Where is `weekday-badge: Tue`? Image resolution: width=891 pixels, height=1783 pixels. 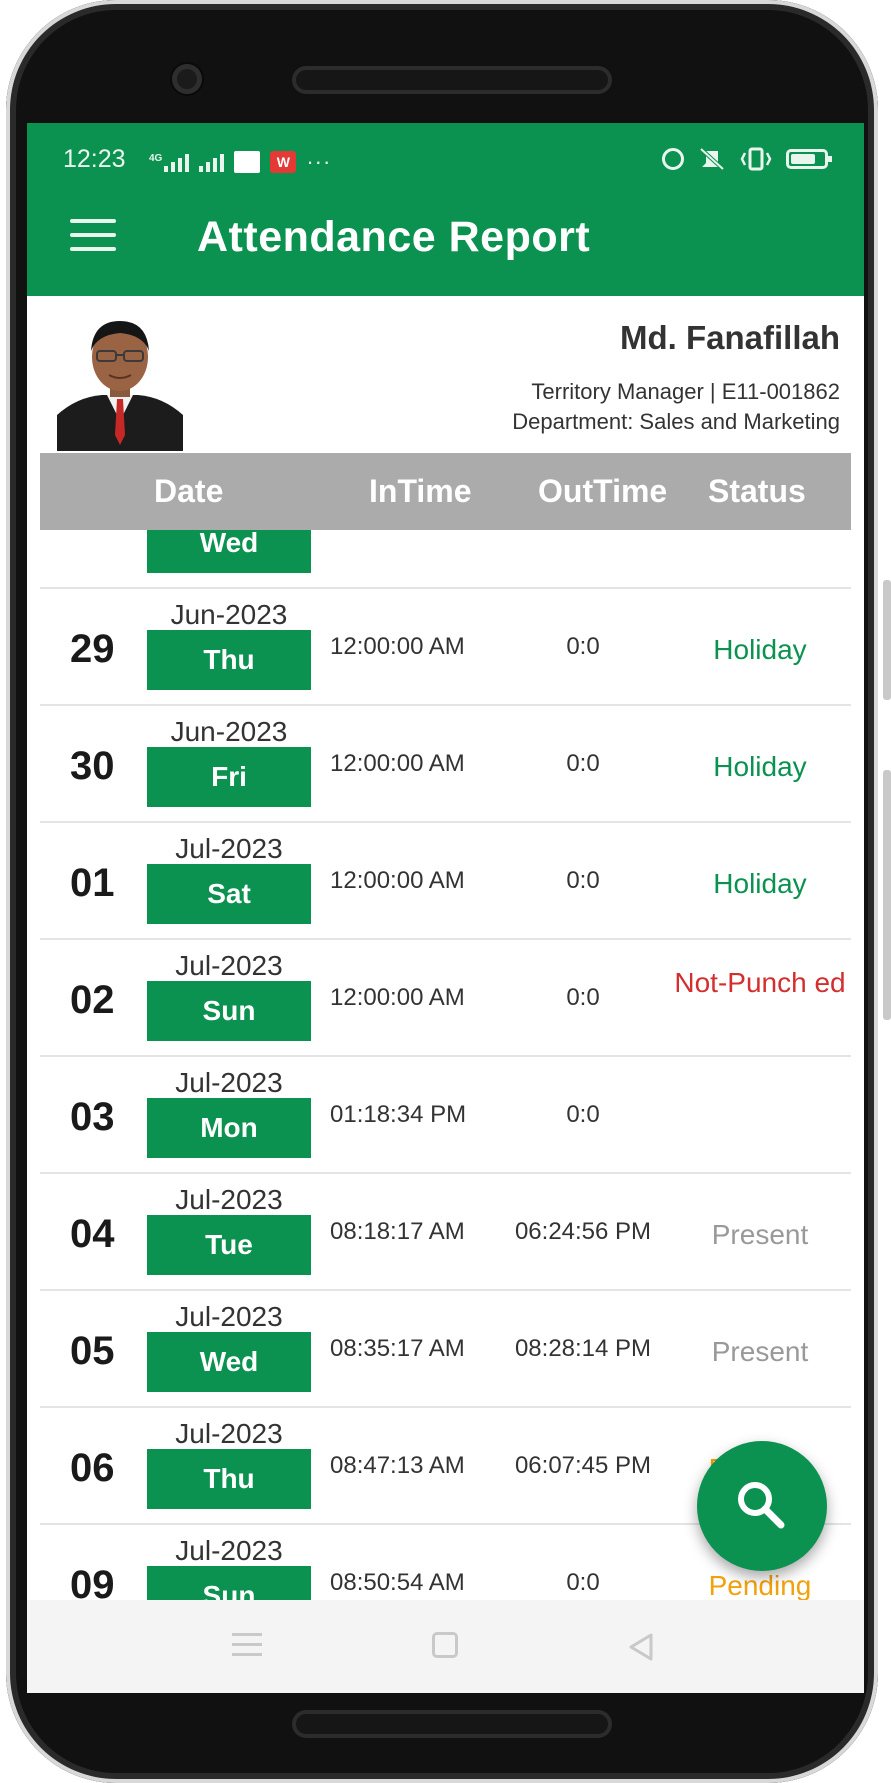
weekday-badge: Tue is located at coordinates (229, 1245).